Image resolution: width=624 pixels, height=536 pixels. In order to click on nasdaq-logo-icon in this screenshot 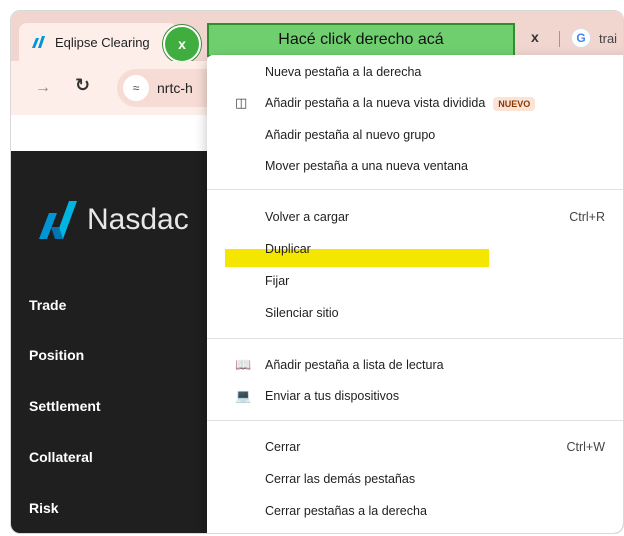, I will do `click(58, 220)`.